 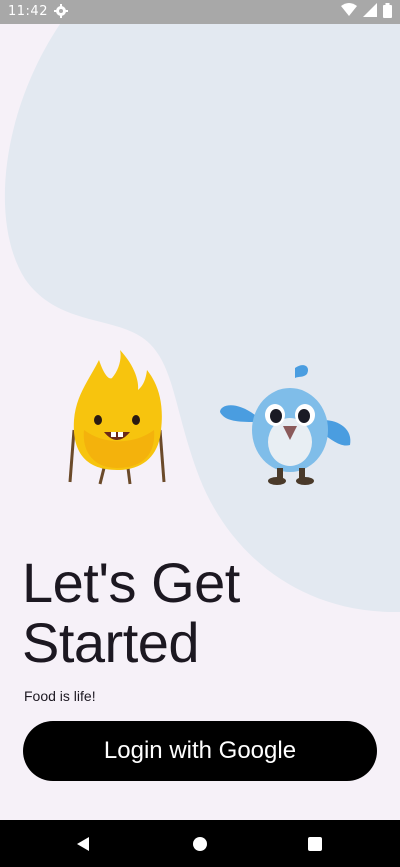 I want to click on subtitle: Food is life!, so click(x=60, y=696).